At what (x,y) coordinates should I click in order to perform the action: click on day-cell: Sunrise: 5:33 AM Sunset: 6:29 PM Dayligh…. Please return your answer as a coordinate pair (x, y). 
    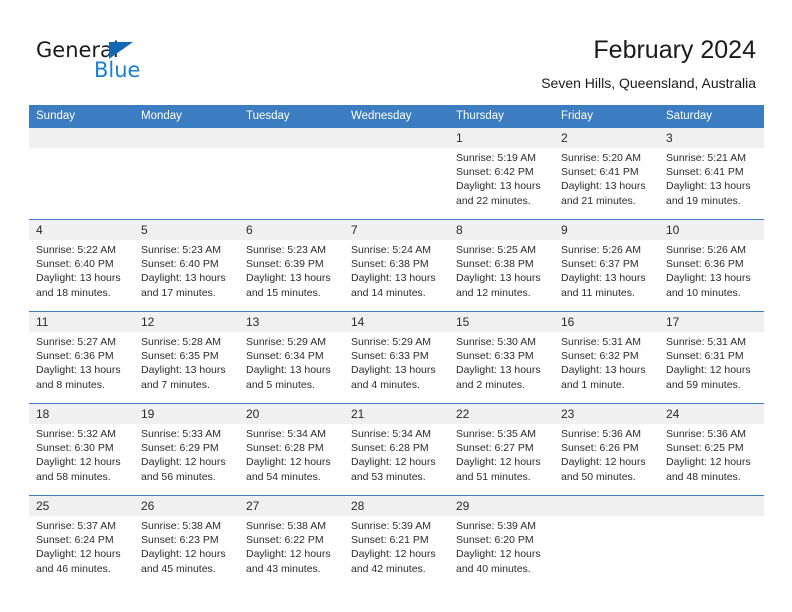
    Looking at the image, I should click on (186, 460).